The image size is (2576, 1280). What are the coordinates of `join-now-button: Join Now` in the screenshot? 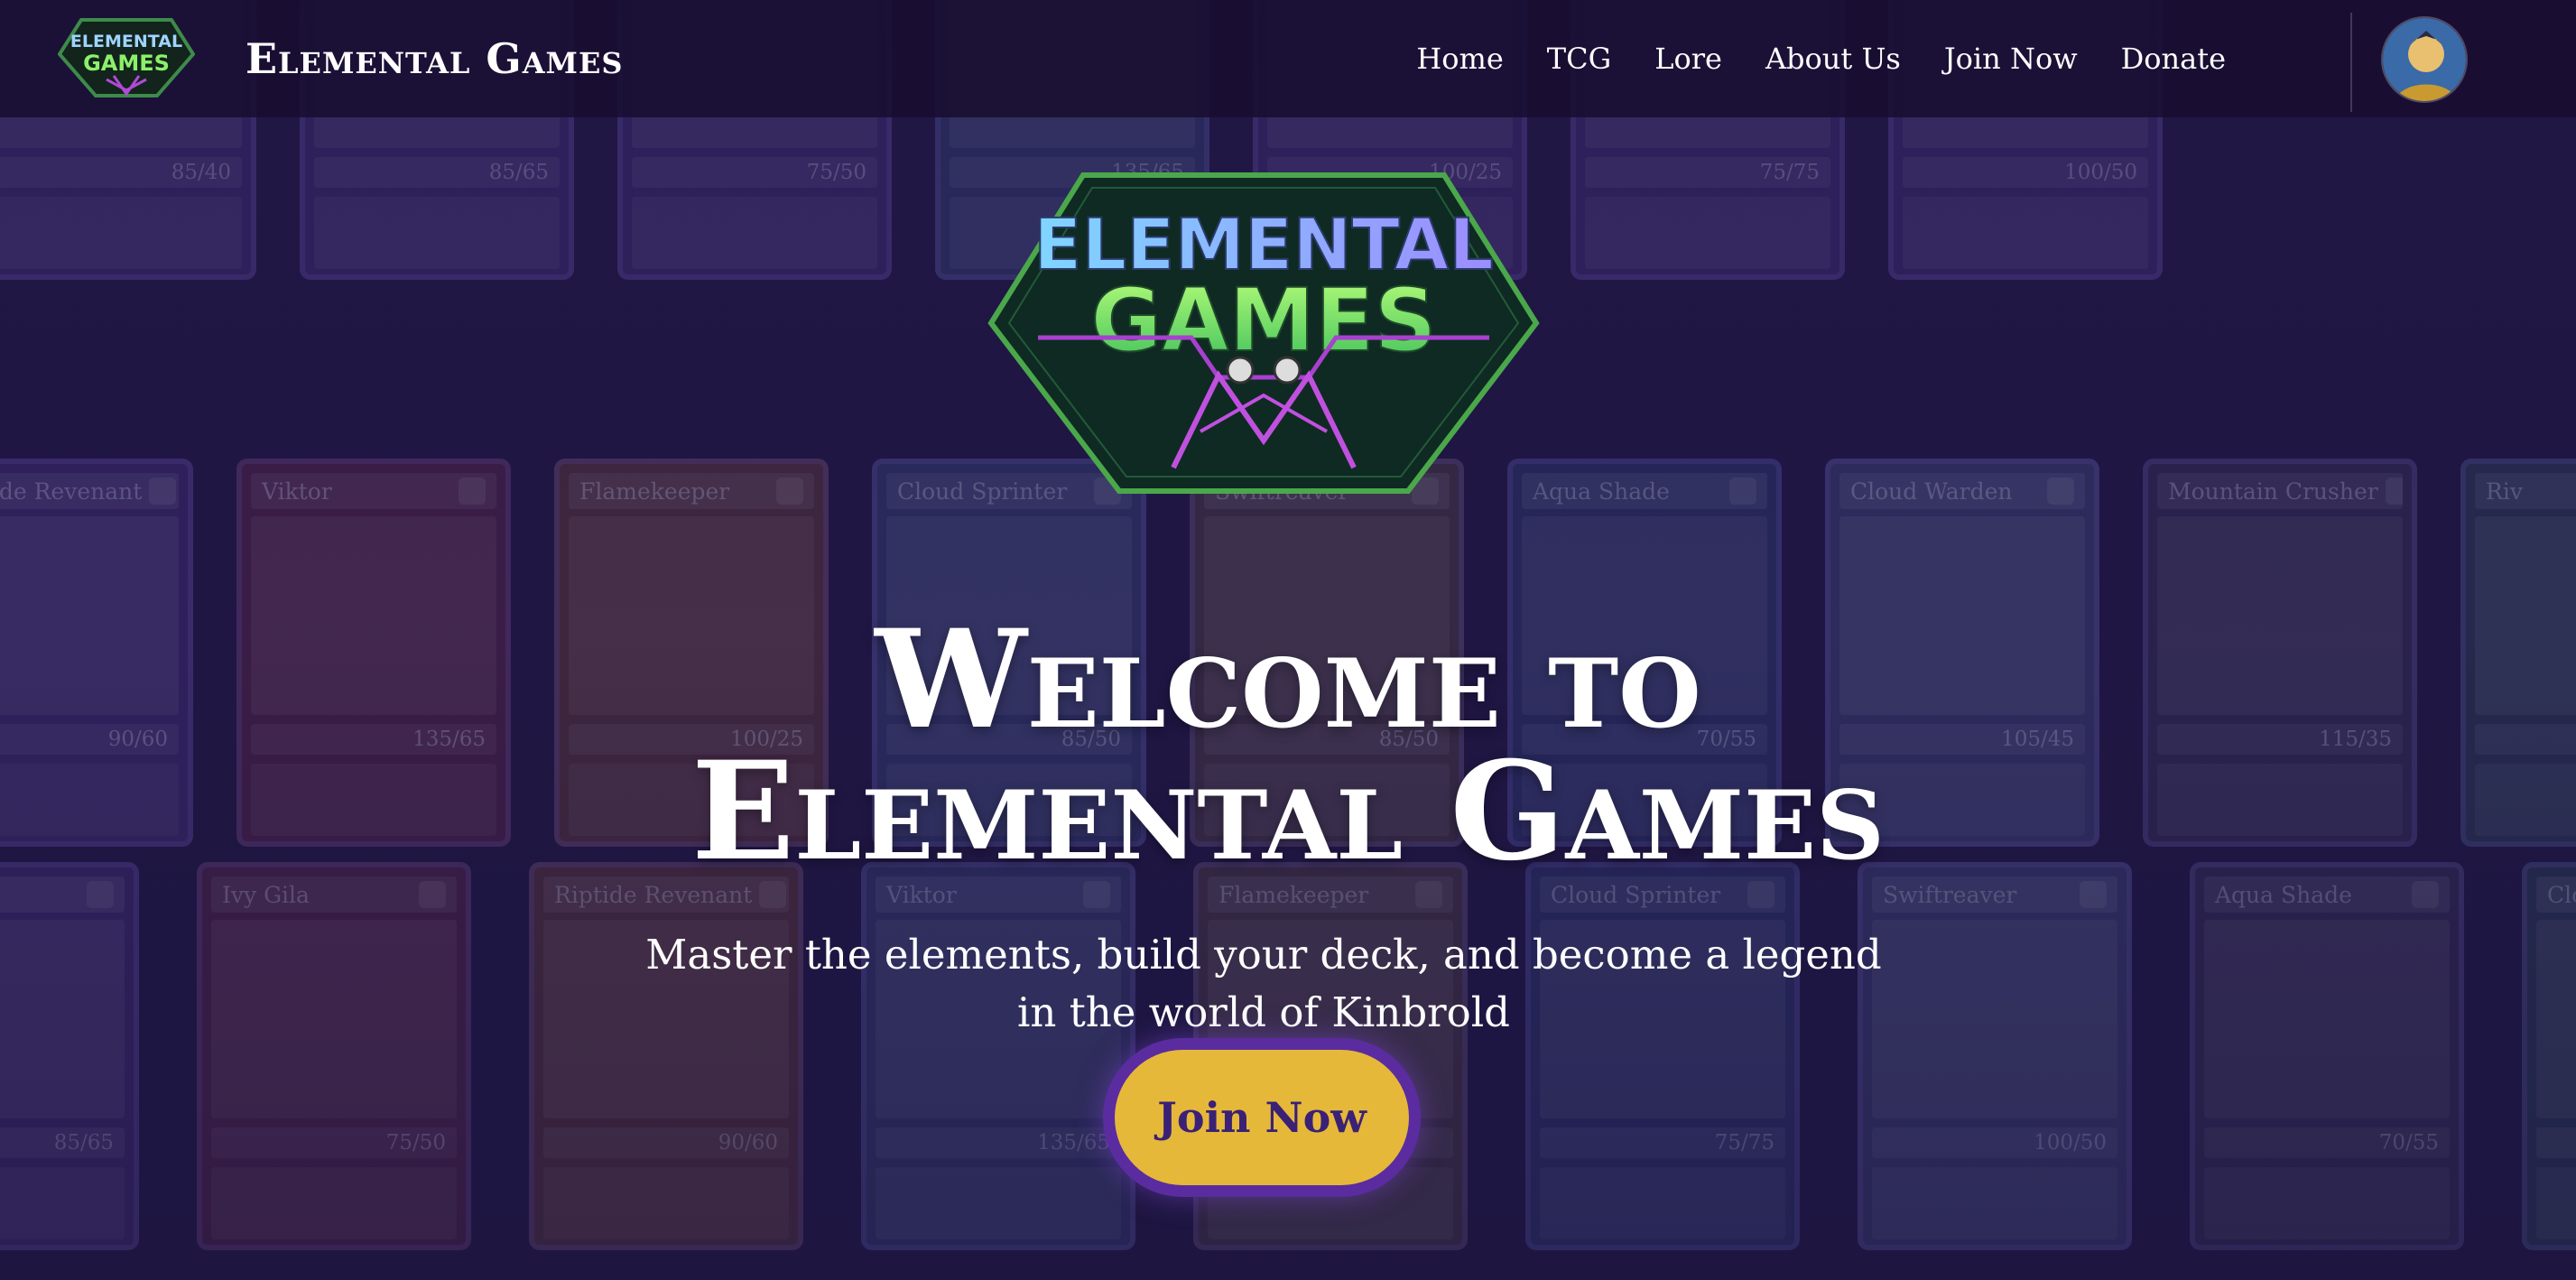 It's located at (1262, 1117).